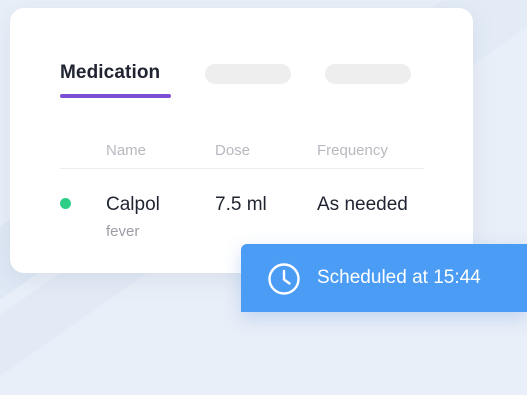 The width and height of the screenshot is (527, 395). I want to click on column-header-name: Name, so click(126, 150).